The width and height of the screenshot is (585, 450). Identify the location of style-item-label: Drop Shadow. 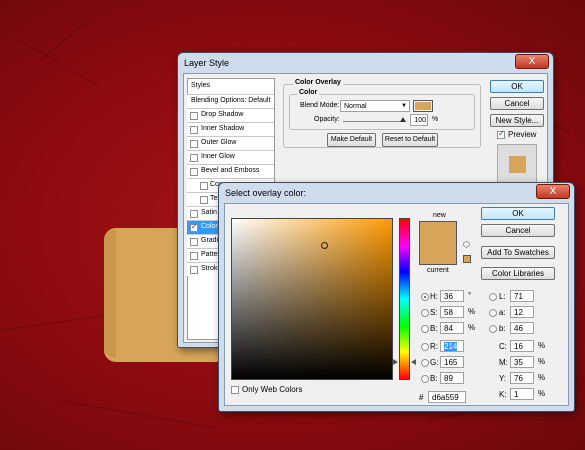
(222, 114).